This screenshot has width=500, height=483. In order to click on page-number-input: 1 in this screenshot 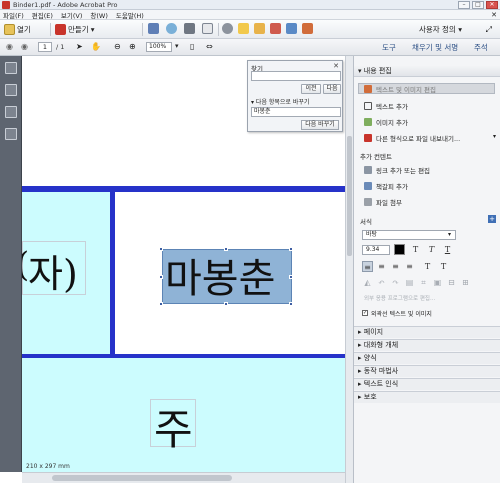, I will do `click(45, 47)`.